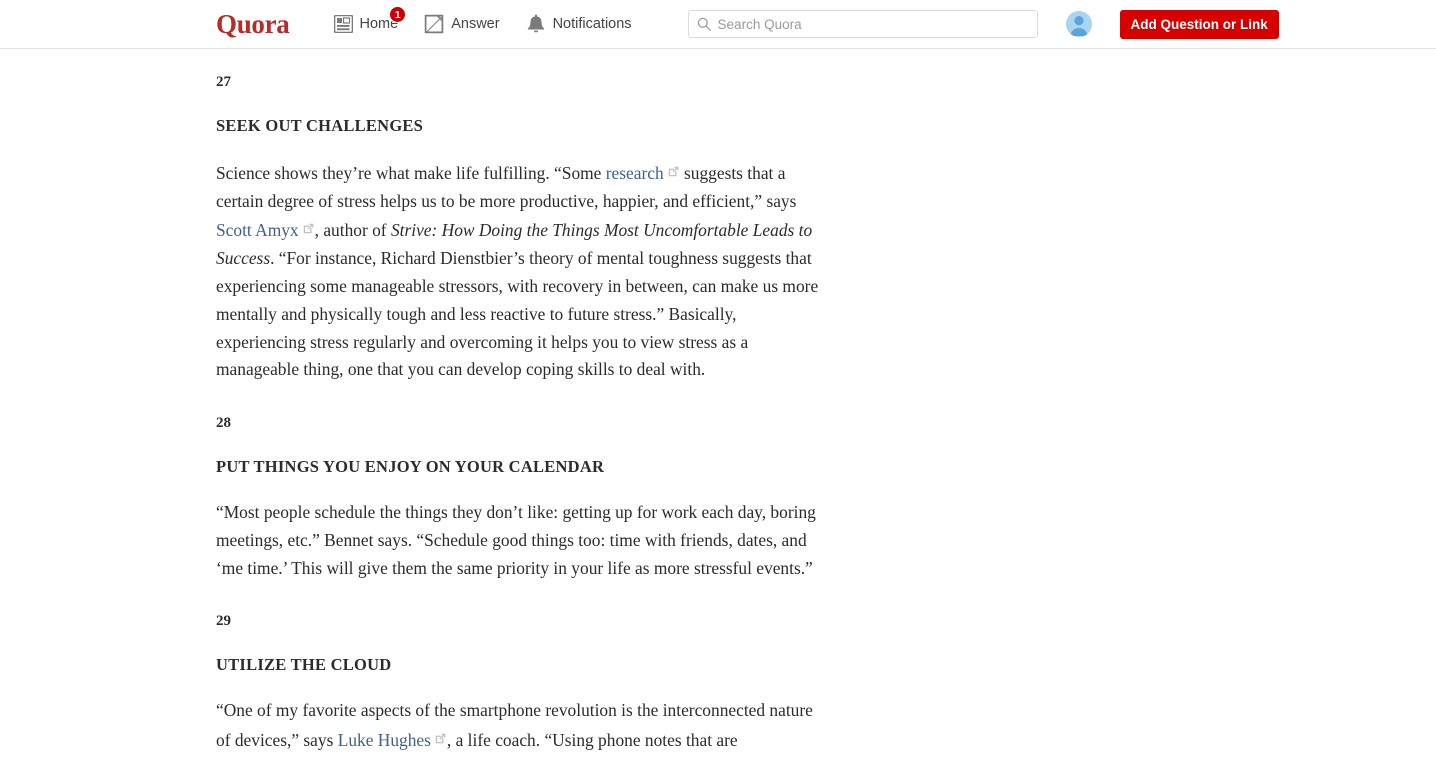  What do you see at coordinates (704, 24) in the screenshot?
I see `search-icon` at bounding box center [704, 24].